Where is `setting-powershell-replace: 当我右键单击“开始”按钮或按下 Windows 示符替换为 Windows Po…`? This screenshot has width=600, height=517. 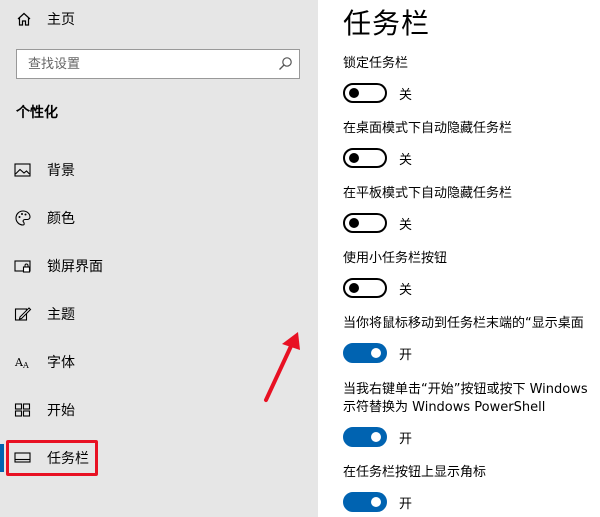
setting-powershell-replace: 当我右键单击“开始”按钮或按下 Windows 示符替换为 Windows Po… is located at coordinates (465, 414).